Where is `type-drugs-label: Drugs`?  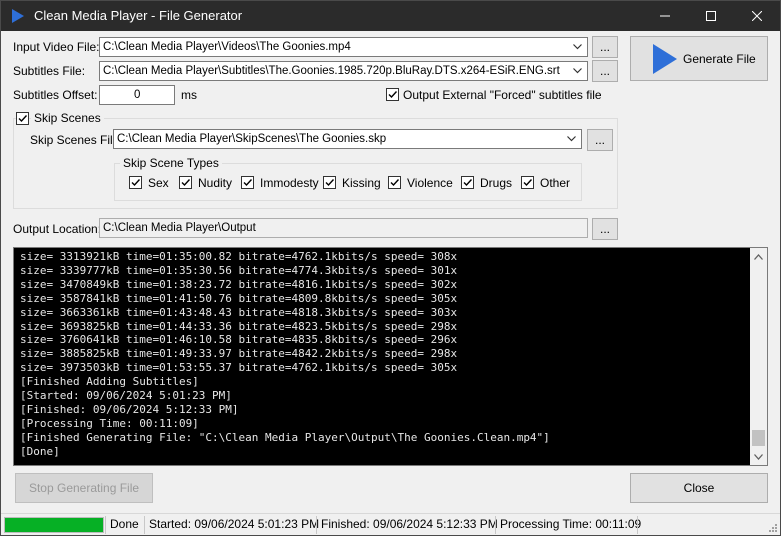 type-drugs-label: Drugs is located at coordinates (496, 183).